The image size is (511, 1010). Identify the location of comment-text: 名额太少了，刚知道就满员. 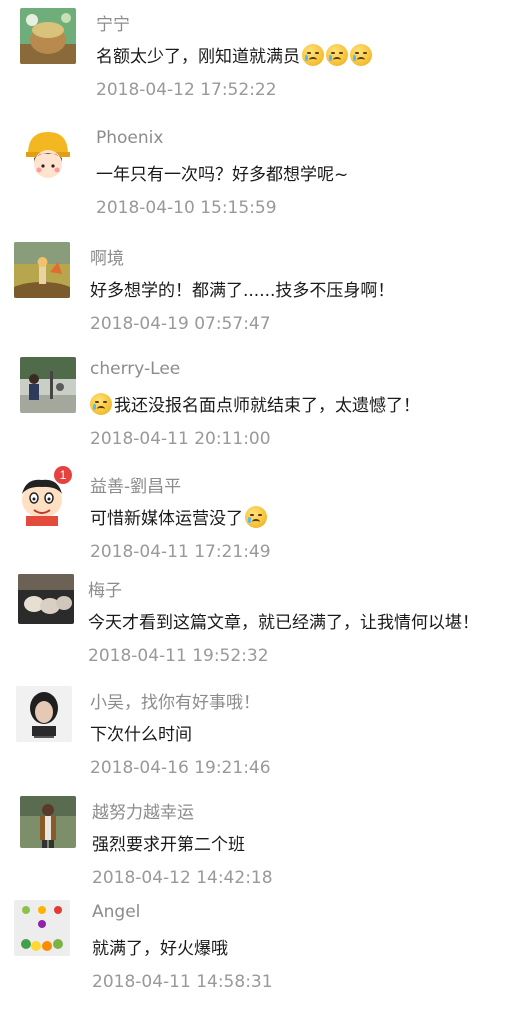
(234, 54).